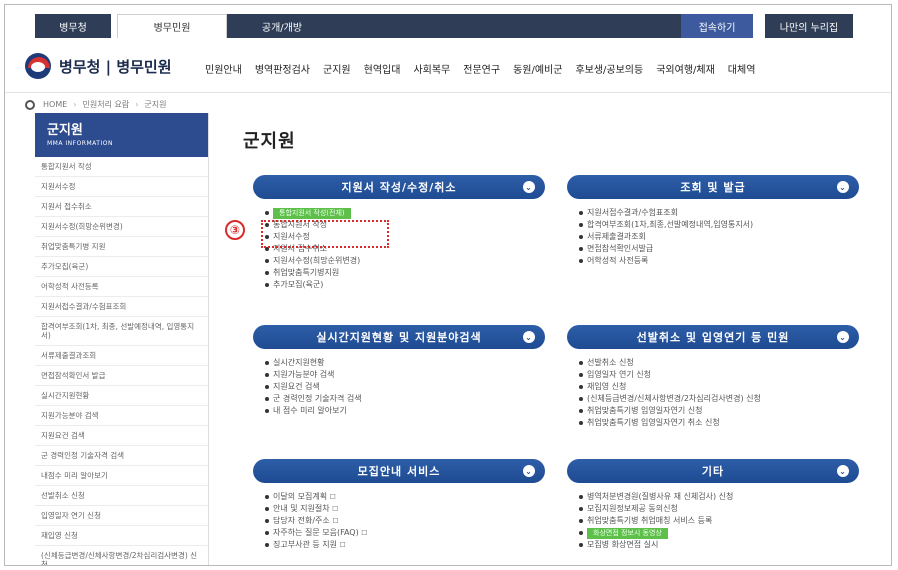  What do you see at coordinates (627, 533) in the screenshot?
I see `highlight-bar: 화상면접 정보시 동영상` at bounding box center [627, 533].